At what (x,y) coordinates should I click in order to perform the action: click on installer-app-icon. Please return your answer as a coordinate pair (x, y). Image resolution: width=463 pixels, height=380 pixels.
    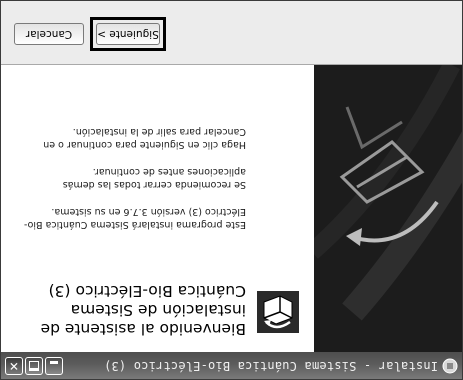
    Looking at the image, I should click on (450, 366).